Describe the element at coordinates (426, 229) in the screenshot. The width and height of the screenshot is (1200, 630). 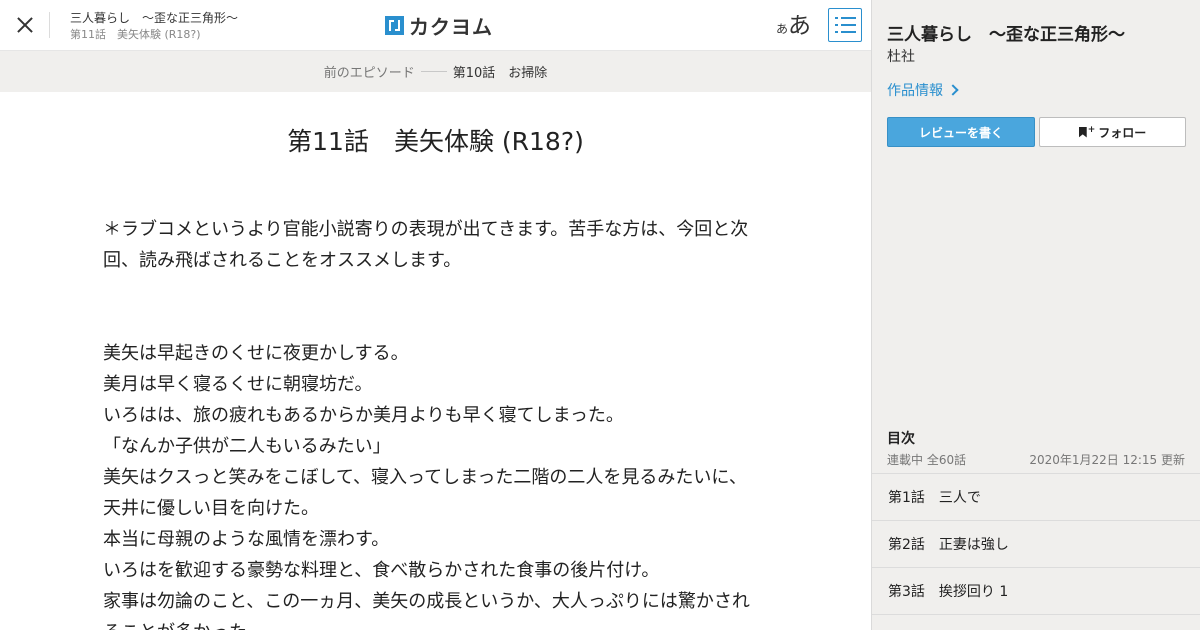
I see `body-line: ＊ラブコメというより官能小説寄りの表現が出てきます。苦手な方は、今回と次` at that location.